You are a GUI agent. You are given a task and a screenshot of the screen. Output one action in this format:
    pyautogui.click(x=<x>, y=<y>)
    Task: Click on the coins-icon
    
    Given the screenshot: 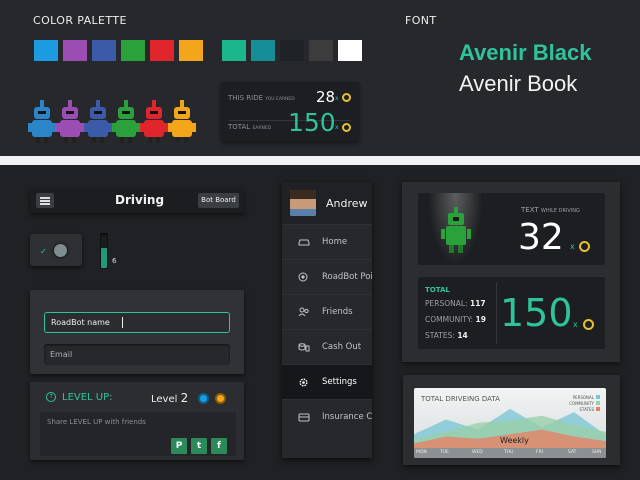 What is the action you would take?
    pyautogui.click(x=310, y=347)
    